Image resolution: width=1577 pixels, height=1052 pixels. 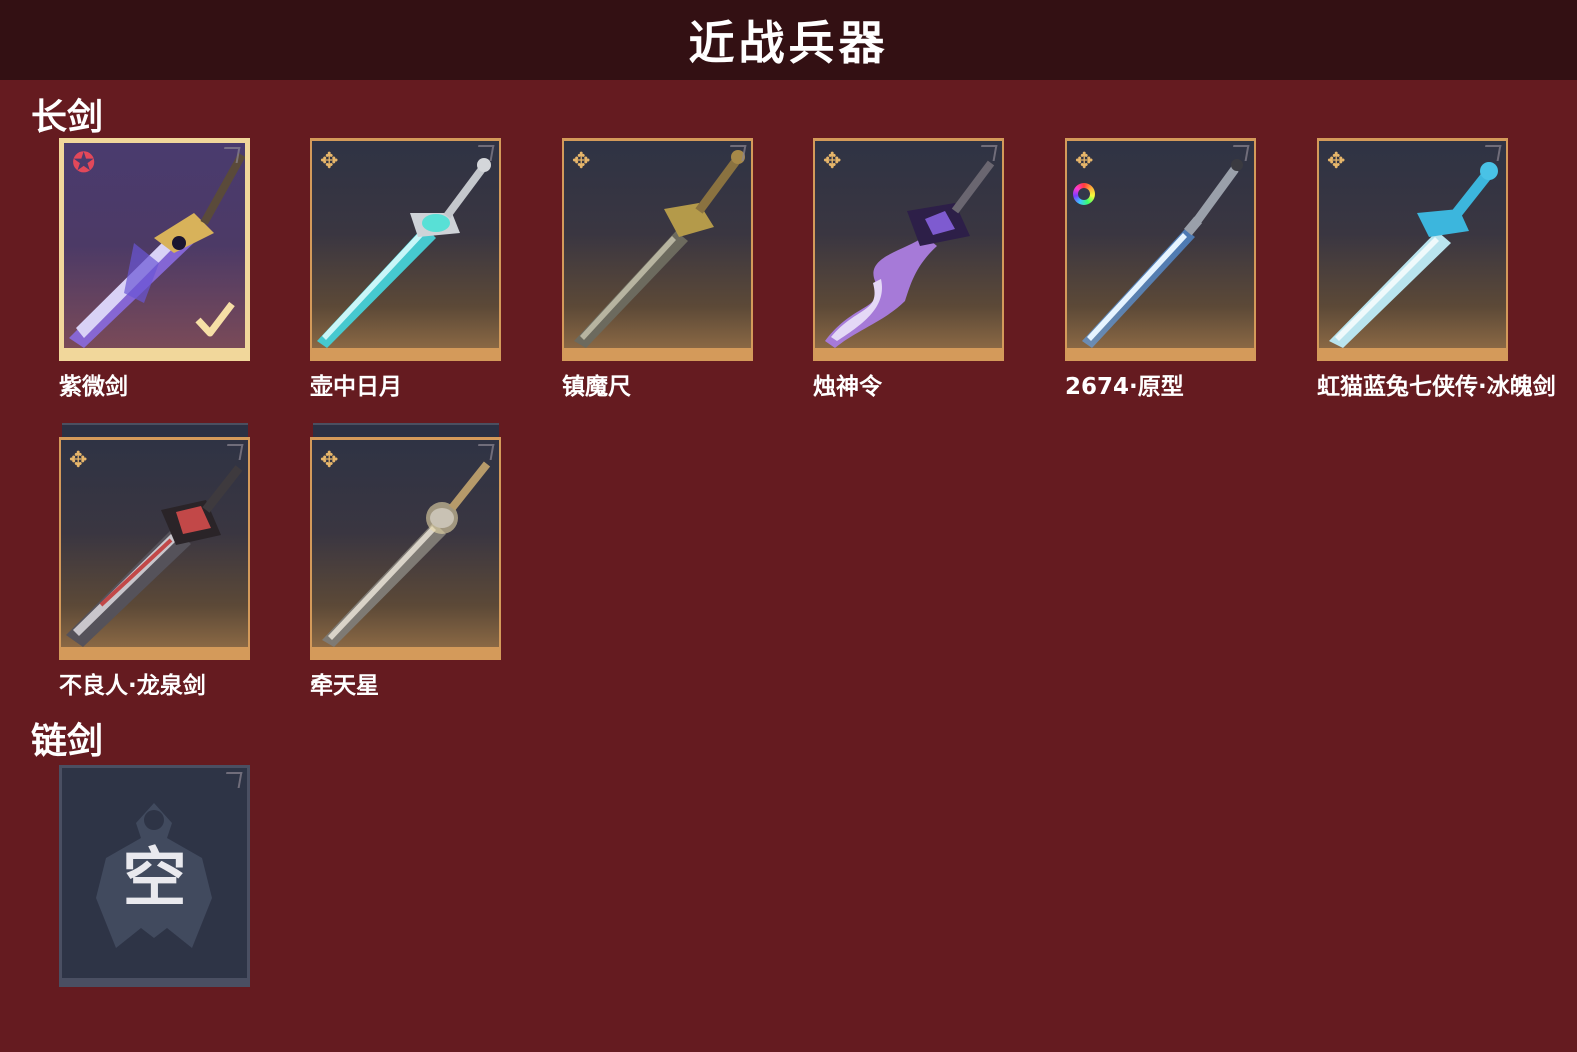 I want to click on weapon-name: 虹猫蓝兔七侠传·冰魄剑, so click(x=1436, y=387).